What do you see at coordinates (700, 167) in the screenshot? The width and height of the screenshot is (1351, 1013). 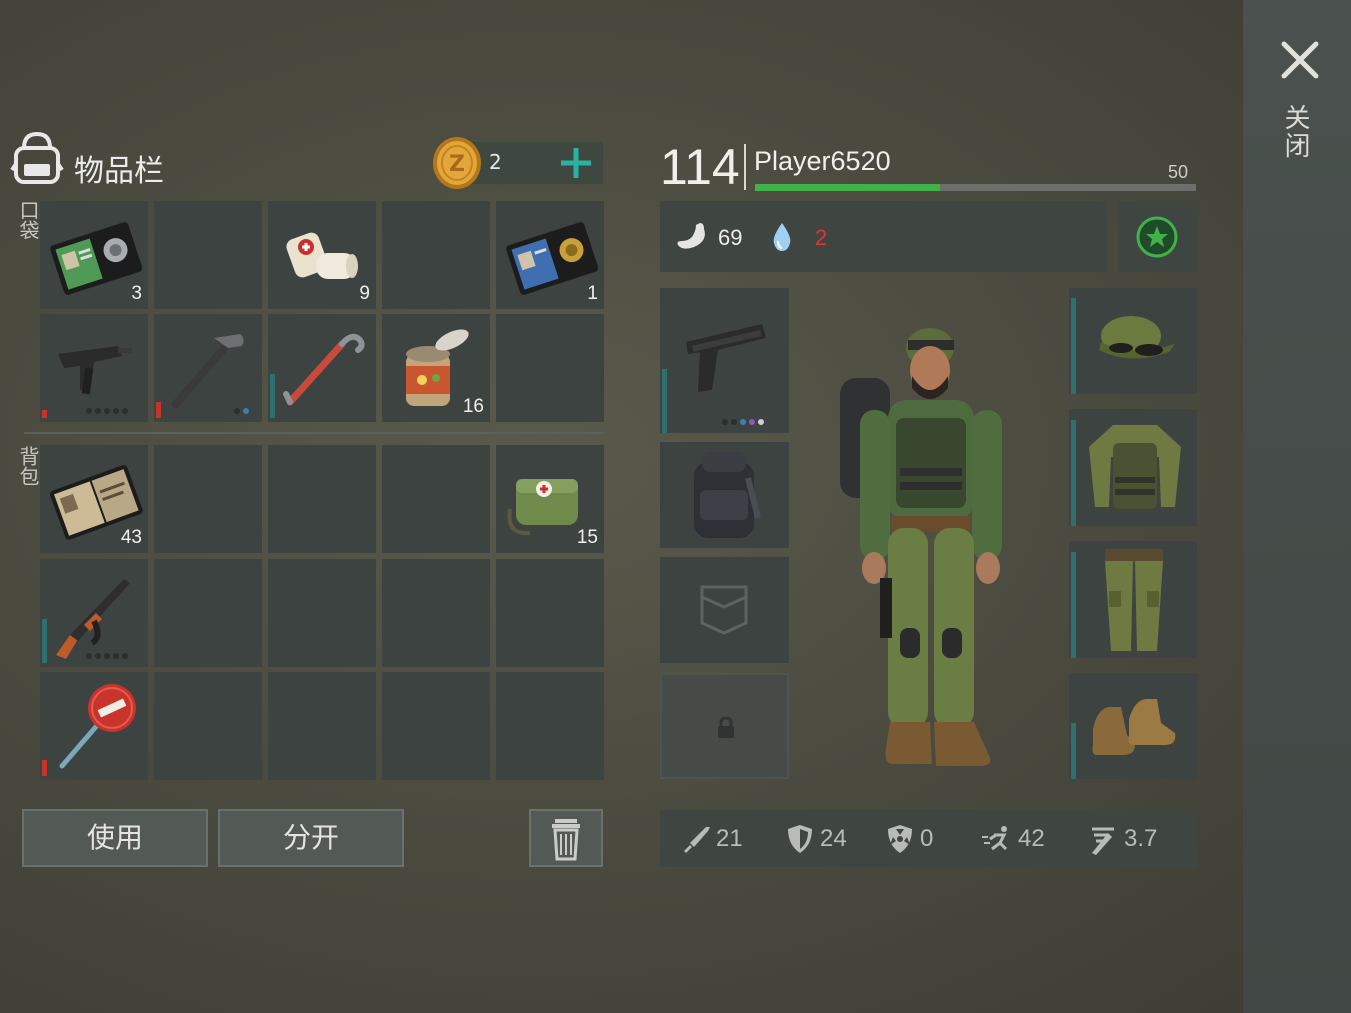 I see `player-level: 114` at bounding box center [700, 167].